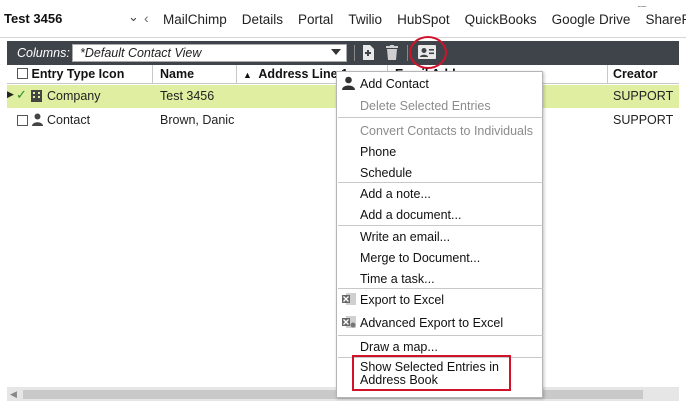  Describe the element at coordinates (439, 322) in the screenshot. I see `menu-item-advanced-export-excel: Advanced Export to Excel` at that location.